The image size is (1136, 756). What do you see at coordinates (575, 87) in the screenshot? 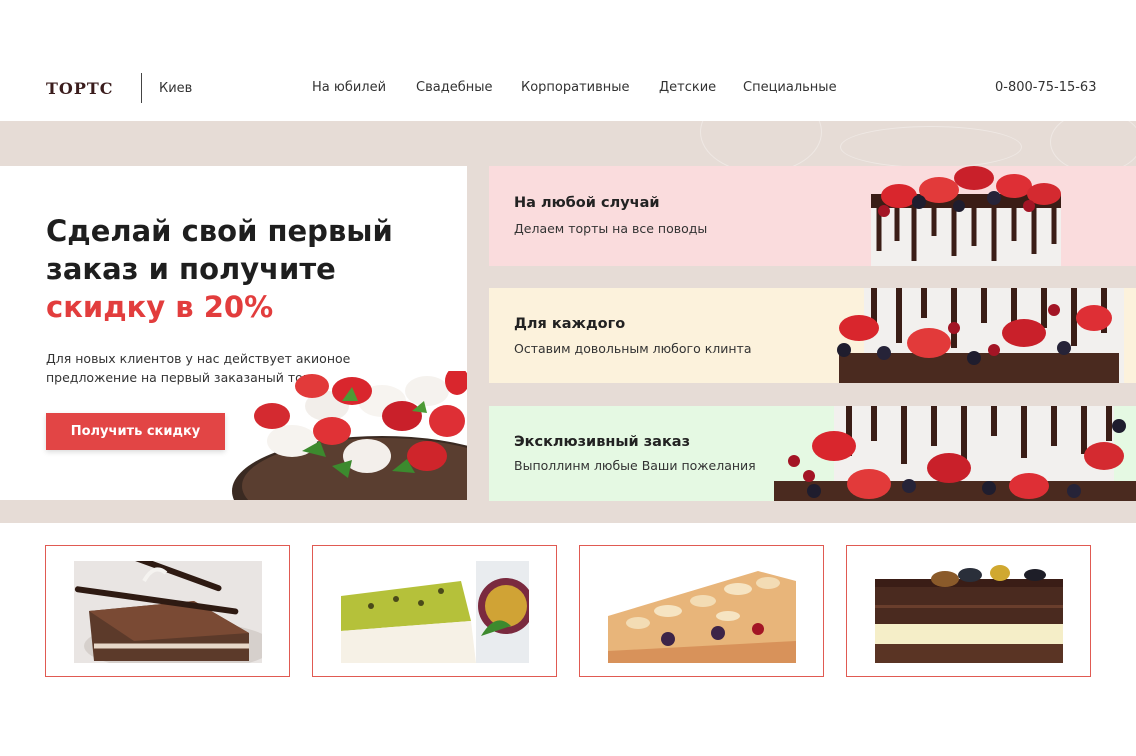
I see `nav-item-corporate: Корпоративные` at bounding box center [575, 87].